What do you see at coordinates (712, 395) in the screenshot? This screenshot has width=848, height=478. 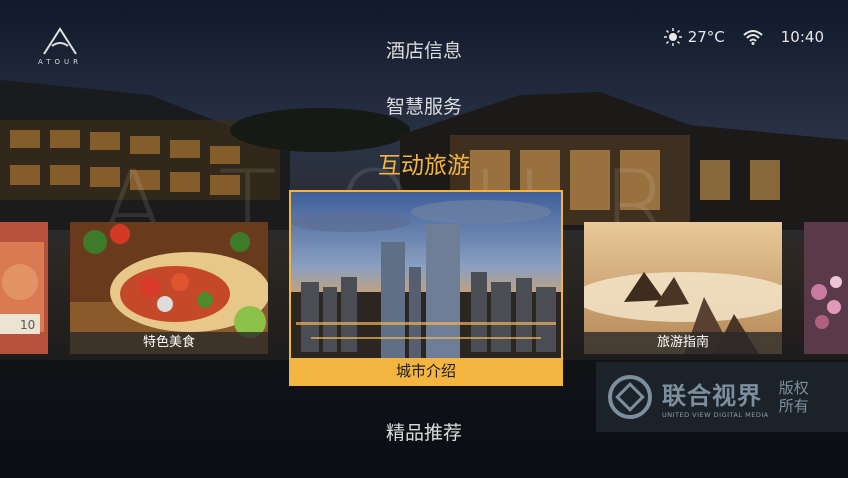 I see `watermark-brand: 联合视界` at bounding box center [712, 395].